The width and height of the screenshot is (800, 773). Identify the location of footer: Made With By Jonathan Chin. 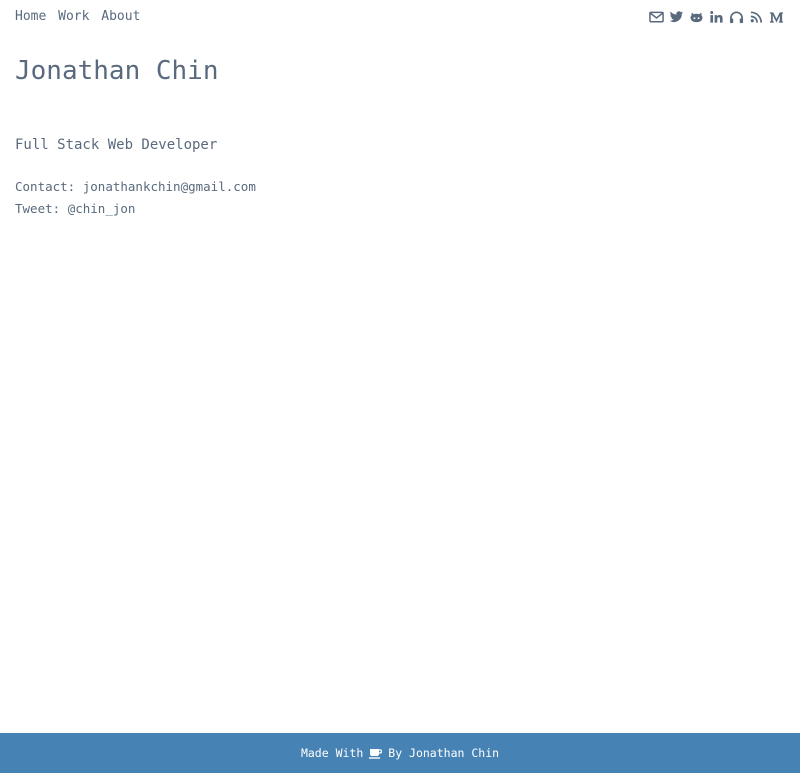
(400, 753).